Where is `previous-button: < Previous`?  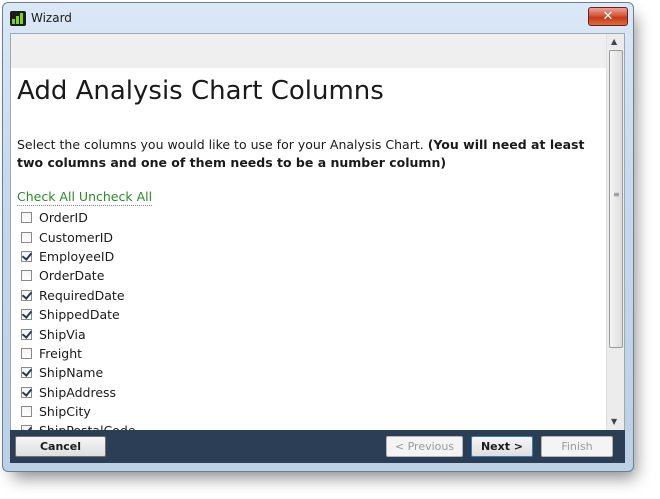
previous-button: < Previous is located at coordinates (424, 446).